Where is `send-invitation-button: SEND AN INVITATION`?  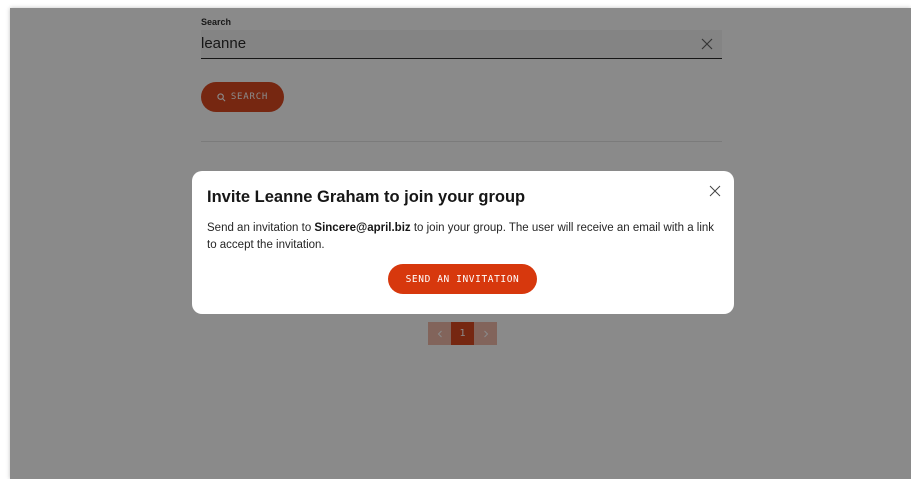
send-invitation-button: SEND AN INVITATION is located at coordinates (462, 279).